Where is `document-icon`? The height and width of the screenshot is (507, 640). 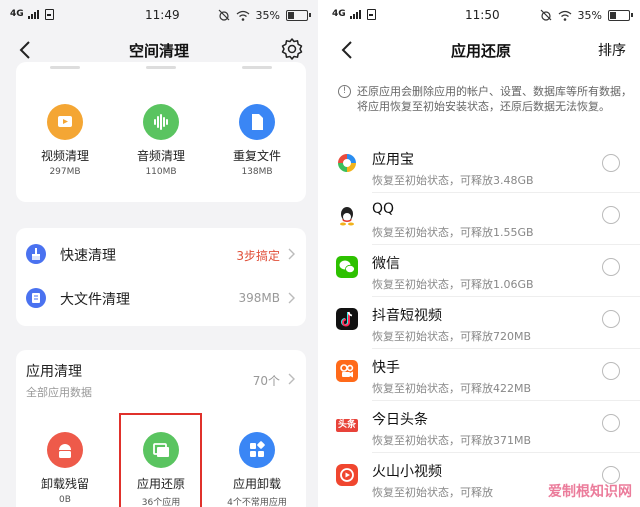
document-icon is located at coordinates (36, 298).